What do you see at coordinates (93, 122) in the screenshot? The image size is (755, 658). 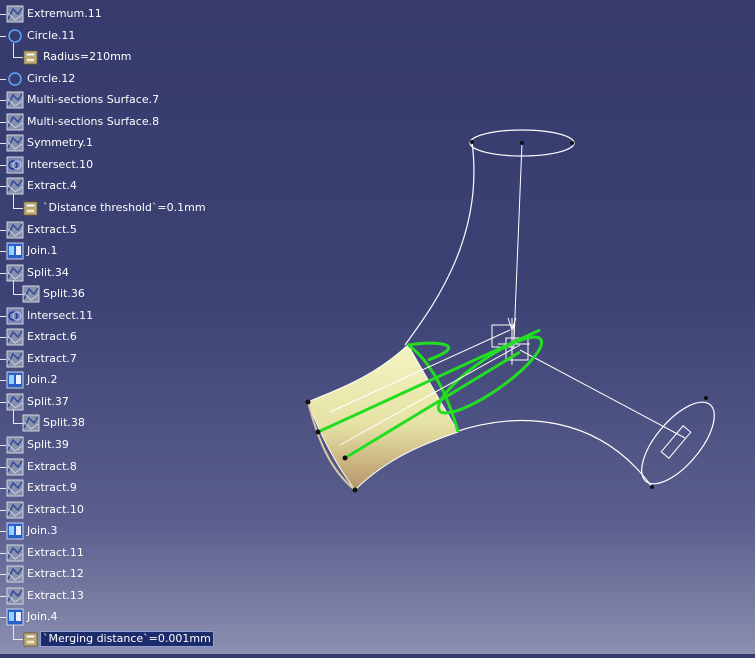 I see `tree-node-label: Multi-sections Surface.8` at bounding box center [93, 122].